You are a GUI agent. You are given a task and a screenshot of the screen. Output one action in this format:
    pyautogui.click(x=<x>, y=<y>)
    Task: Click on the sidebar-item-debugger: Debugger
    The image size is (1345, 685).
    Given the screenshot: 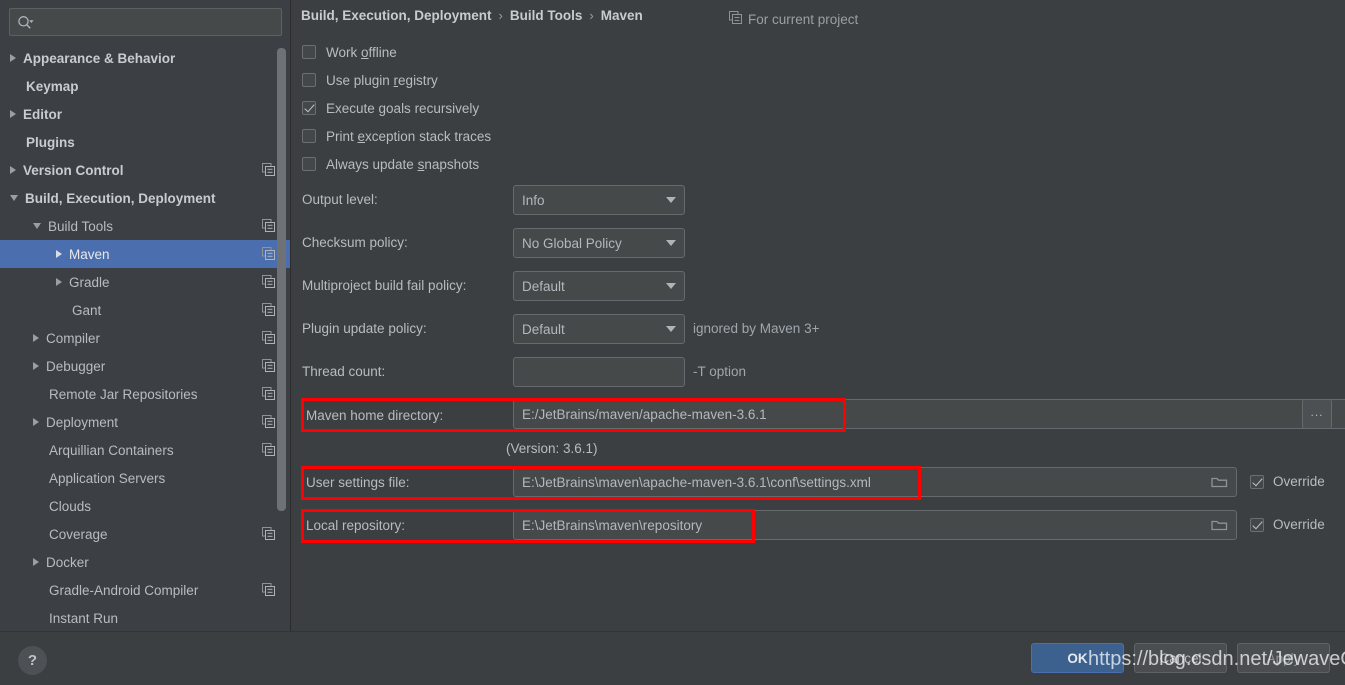 What is the action you would take?
    pyautogui.click(x=145, y=366)
    